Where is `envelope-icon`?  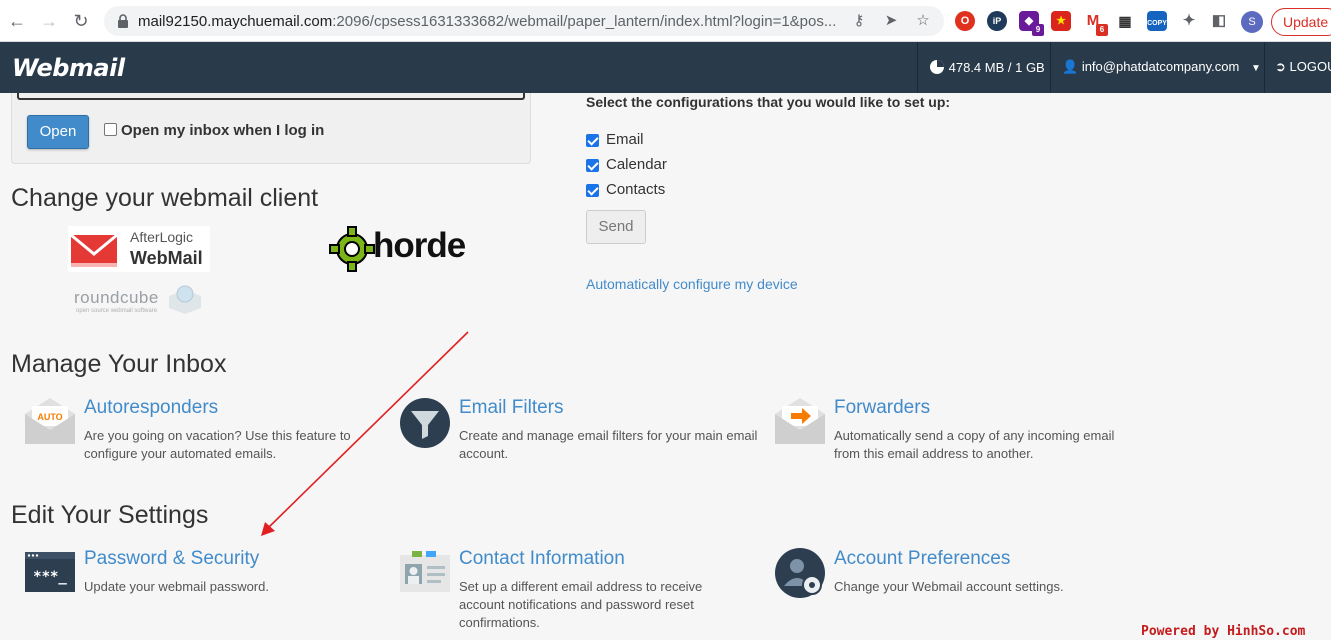 envelope-icon is located at coordinates (94, 250).